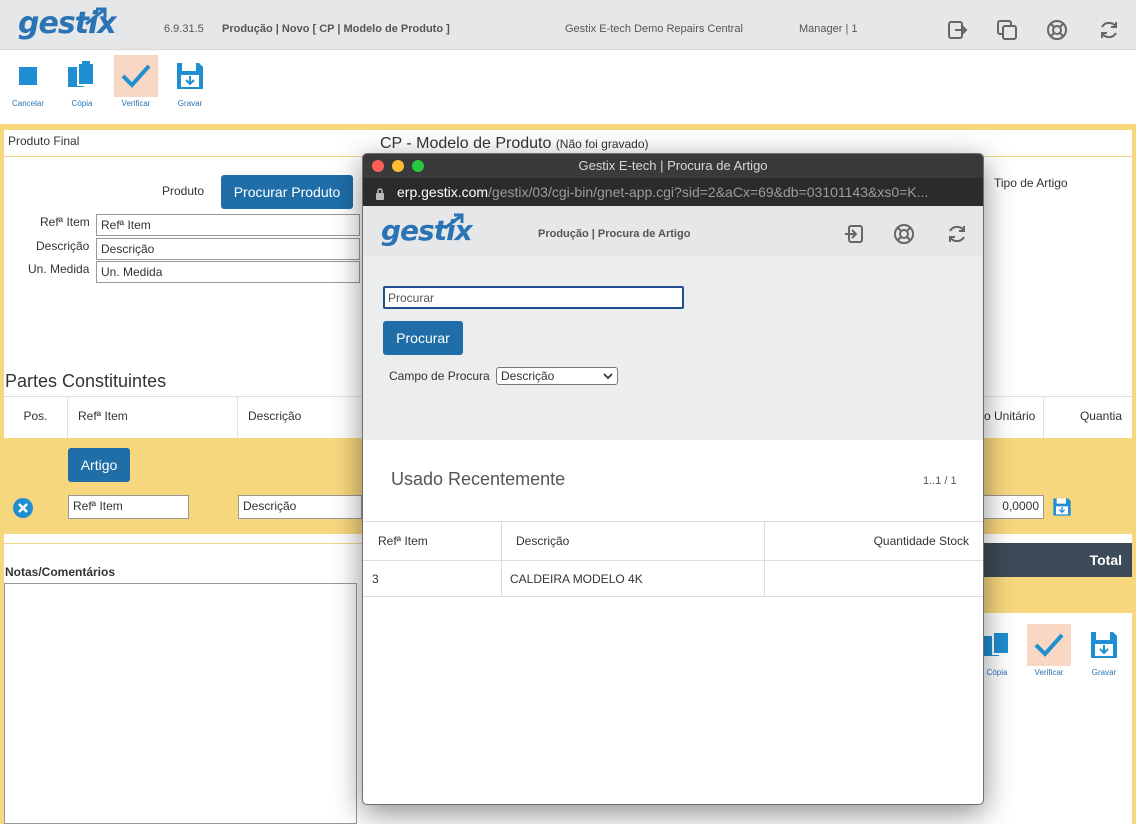  I want to click on copy-label: Cópia, so click(82, 103).